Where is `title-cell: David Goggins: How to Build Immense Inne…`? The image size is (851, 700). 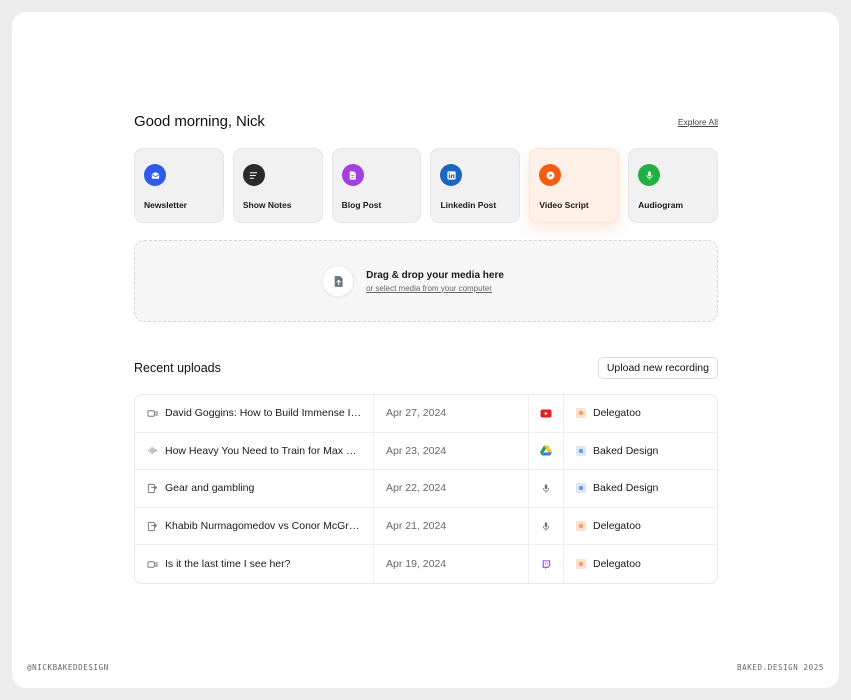
title-cell: David Goggins: How to Build Immense Inne… is located at coordinates (254, 413).